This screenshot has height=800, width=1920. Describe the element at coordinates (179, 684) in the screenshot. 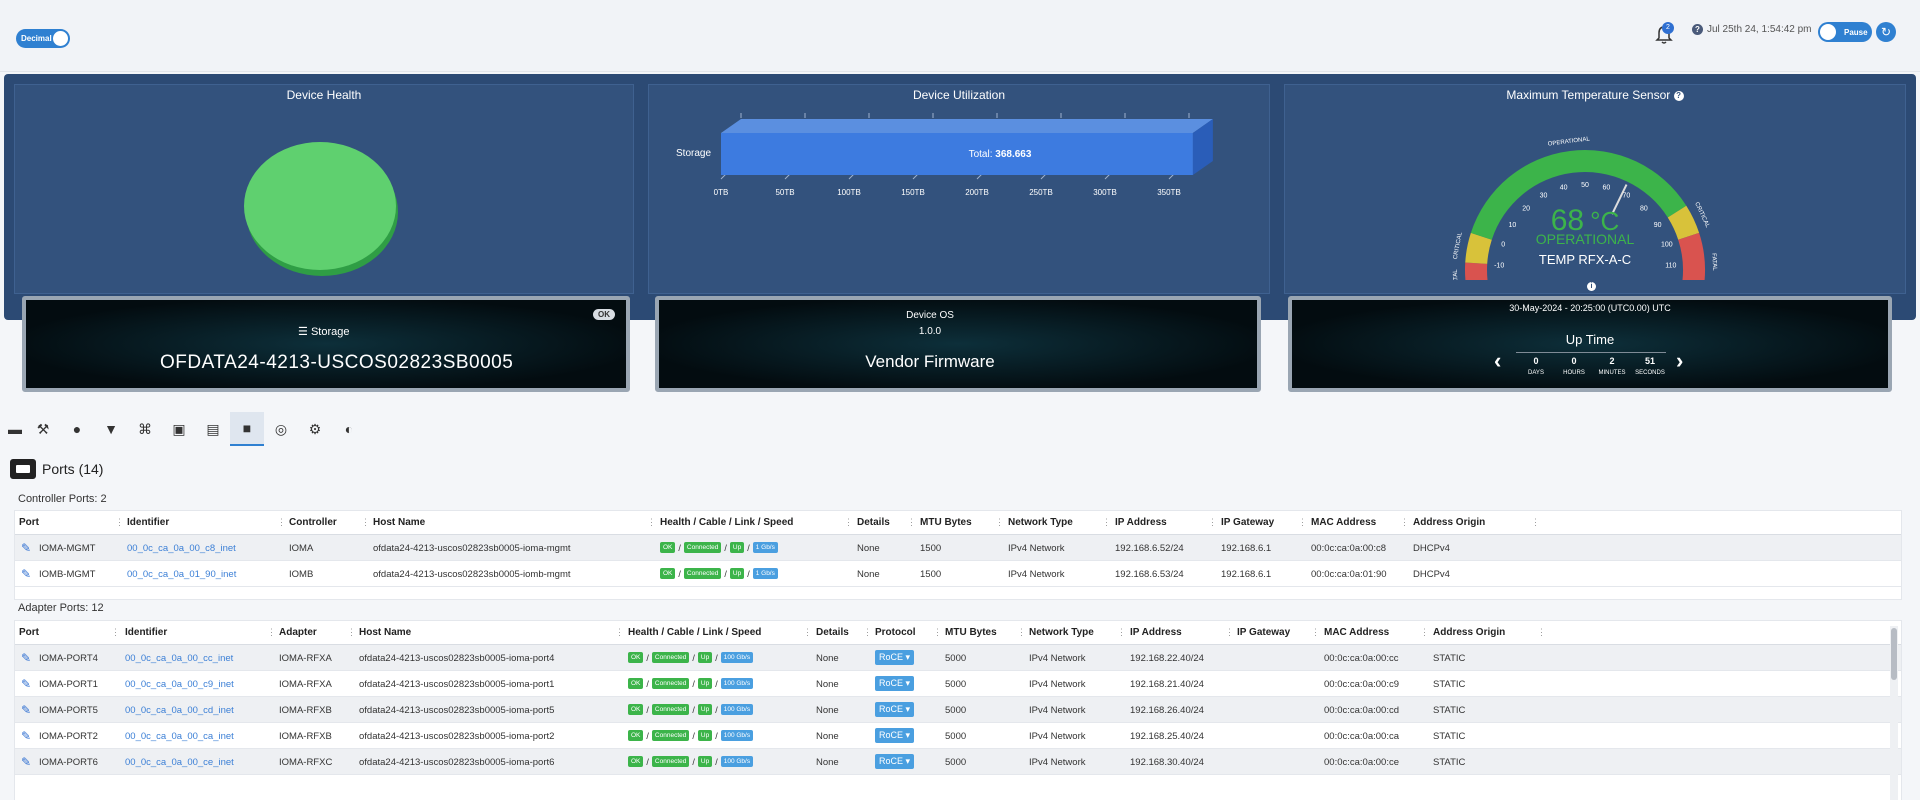

I see `port-identifier-link: 00_0c_ca_0a_00_c9_inet` at that location.